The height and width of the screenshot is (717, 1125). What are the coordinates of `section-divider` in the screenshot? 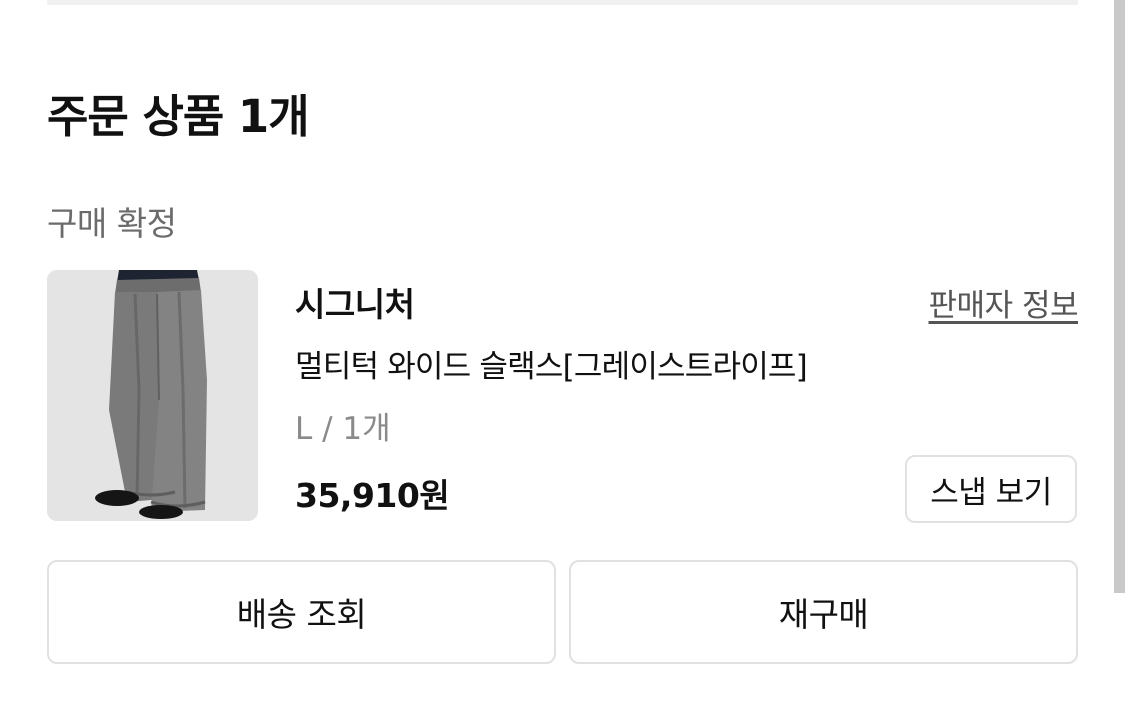 It's located at (562, 2).